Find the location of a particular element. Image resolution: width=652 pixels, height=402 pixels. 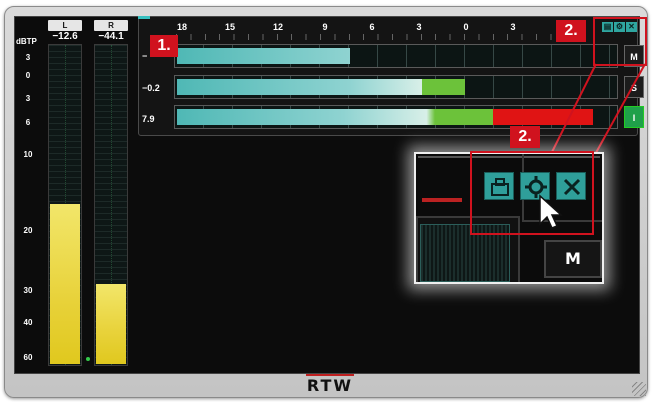

zoom-button-m: M is located at coordinates (573, 259).